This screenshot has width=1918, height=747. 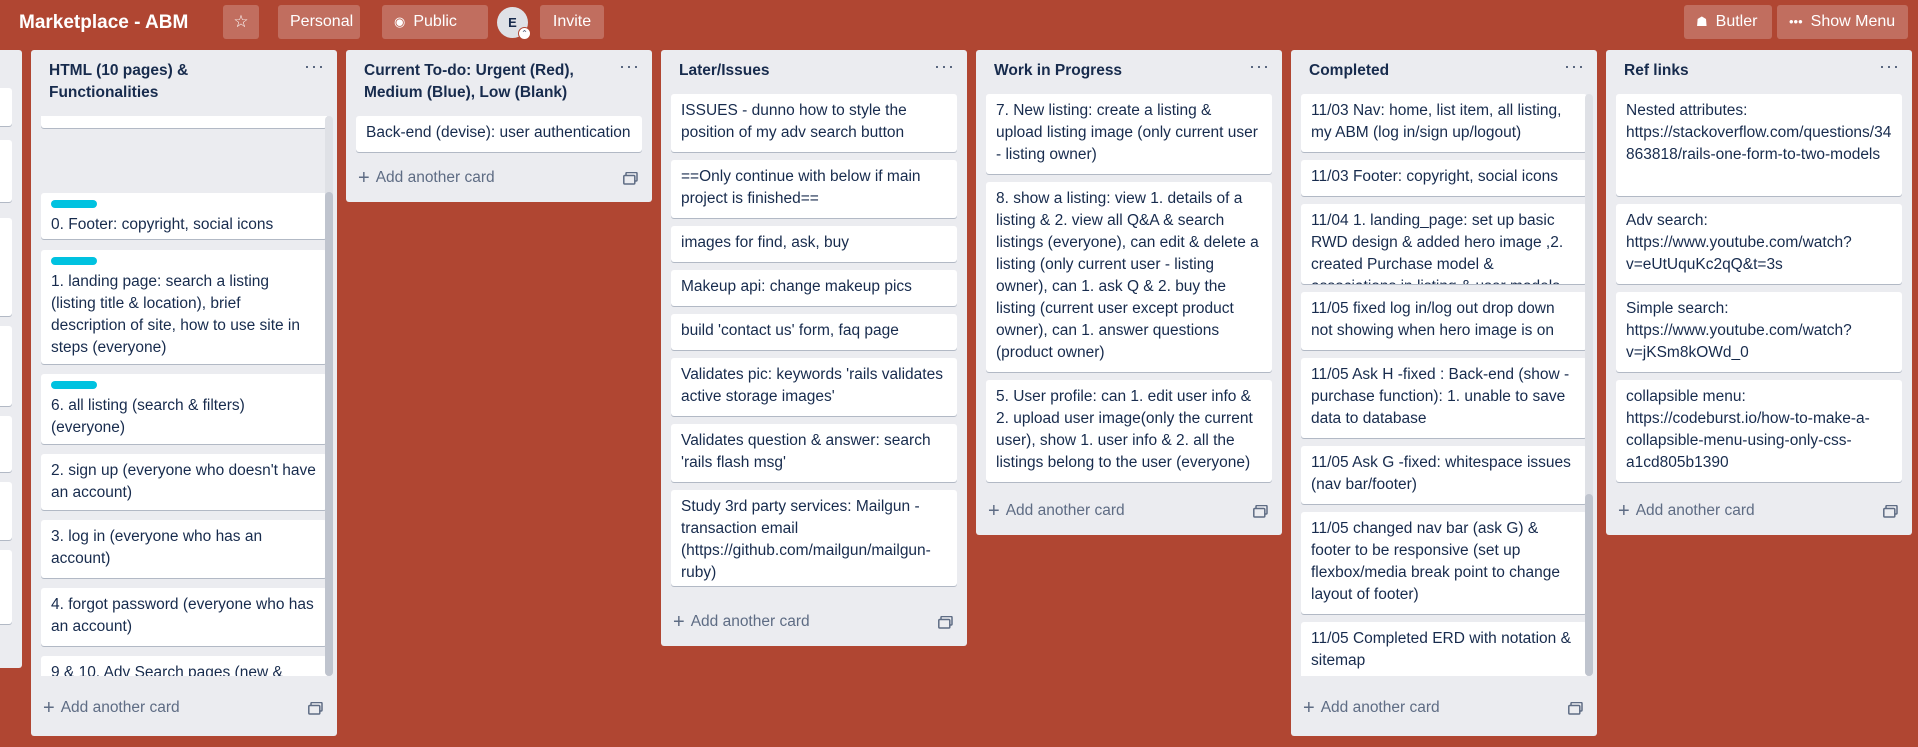 I want to click on list-card-partial, so click(x=184, y=122).